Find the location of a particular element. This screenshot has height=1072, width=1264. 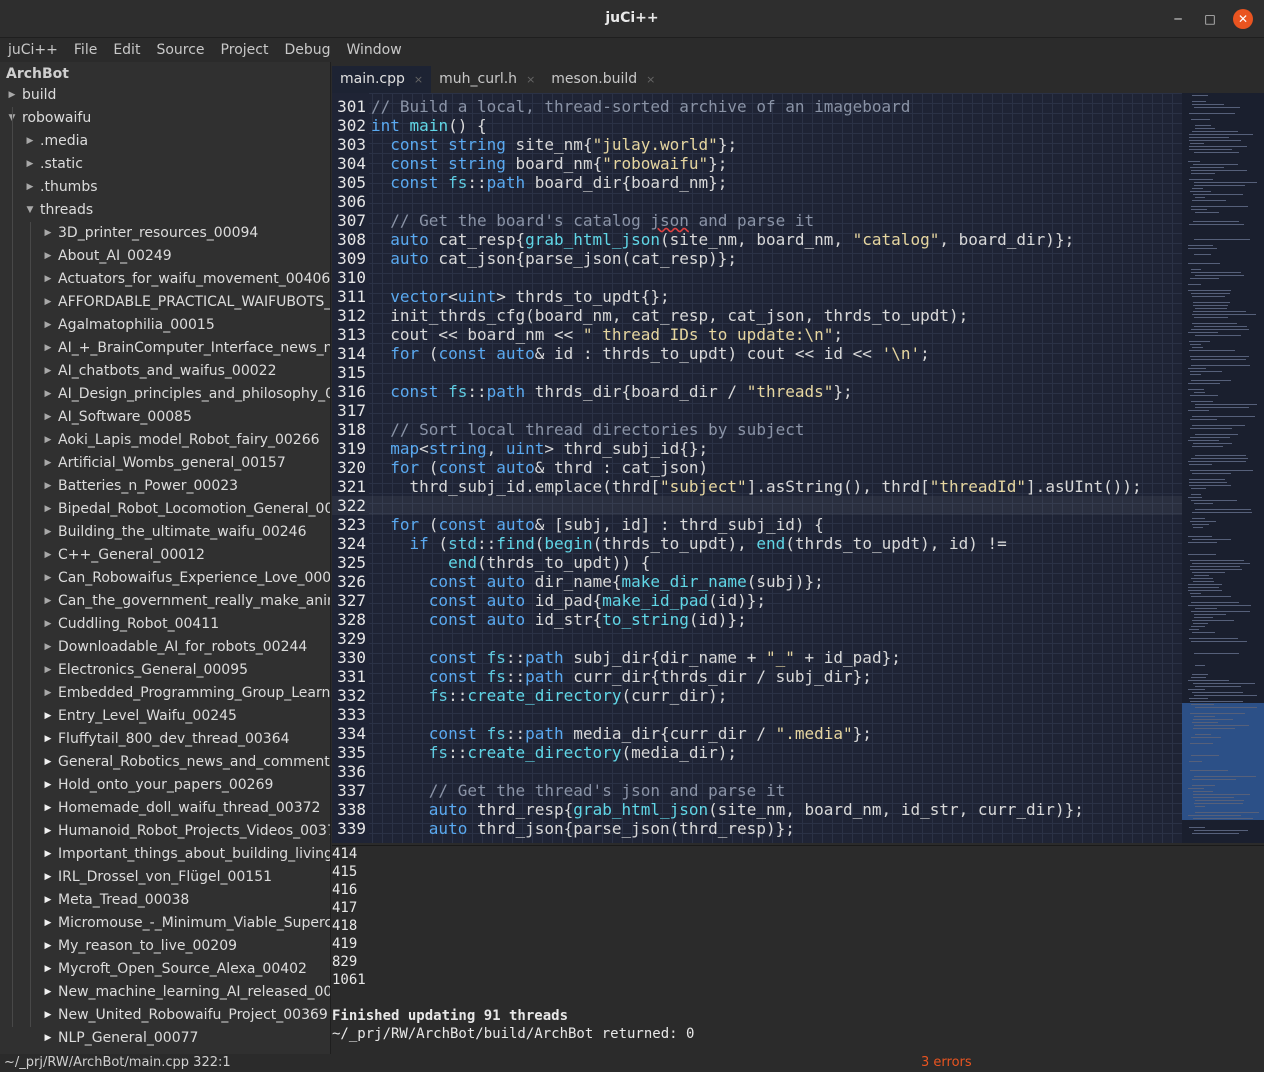

tree-item: ▶ Mycroft_Open_Source_Alexa_00402 is located at coordinates (165, 969).